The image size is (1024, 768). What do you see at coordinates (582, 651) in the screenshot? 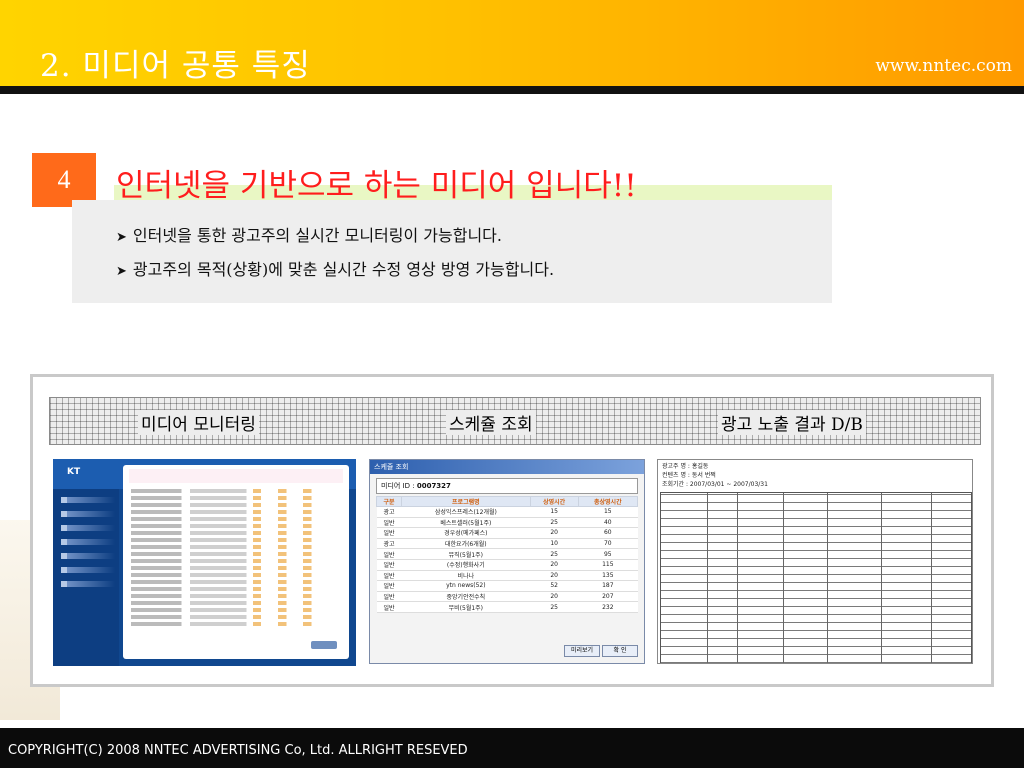
I see `preview-button: 미리보기` at bounding box center [582, 651].